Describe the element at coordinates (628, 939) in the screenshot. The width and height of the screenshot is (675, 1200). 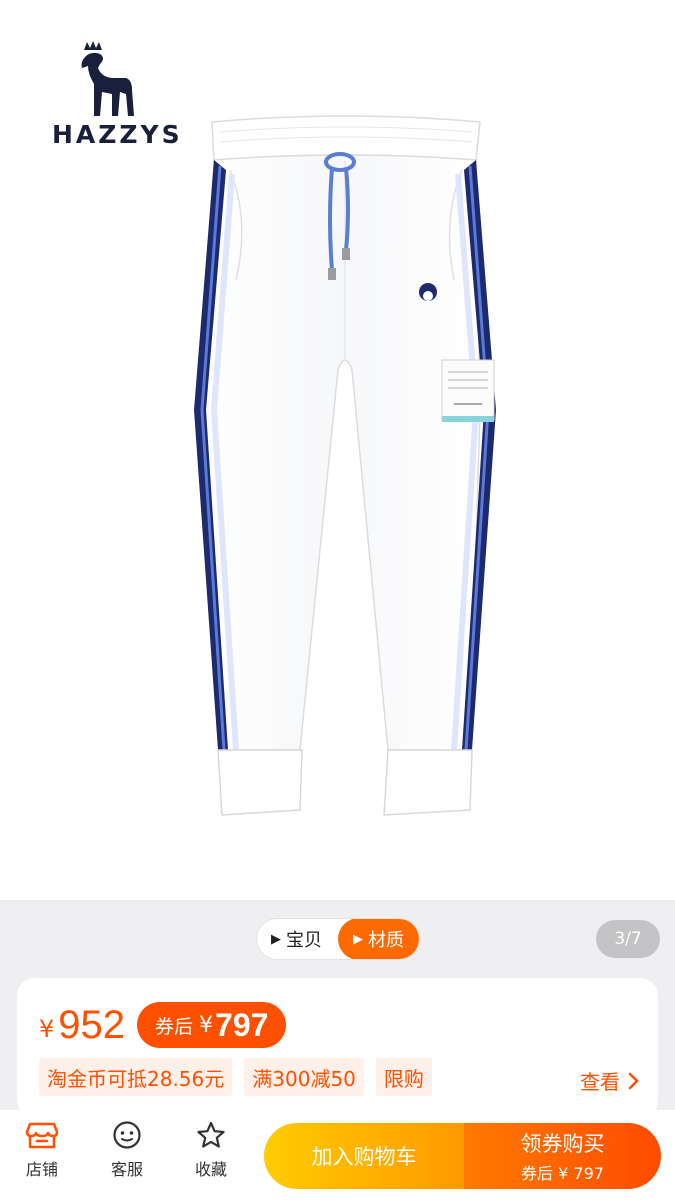
I see `image-counter: 3/7` at that location.